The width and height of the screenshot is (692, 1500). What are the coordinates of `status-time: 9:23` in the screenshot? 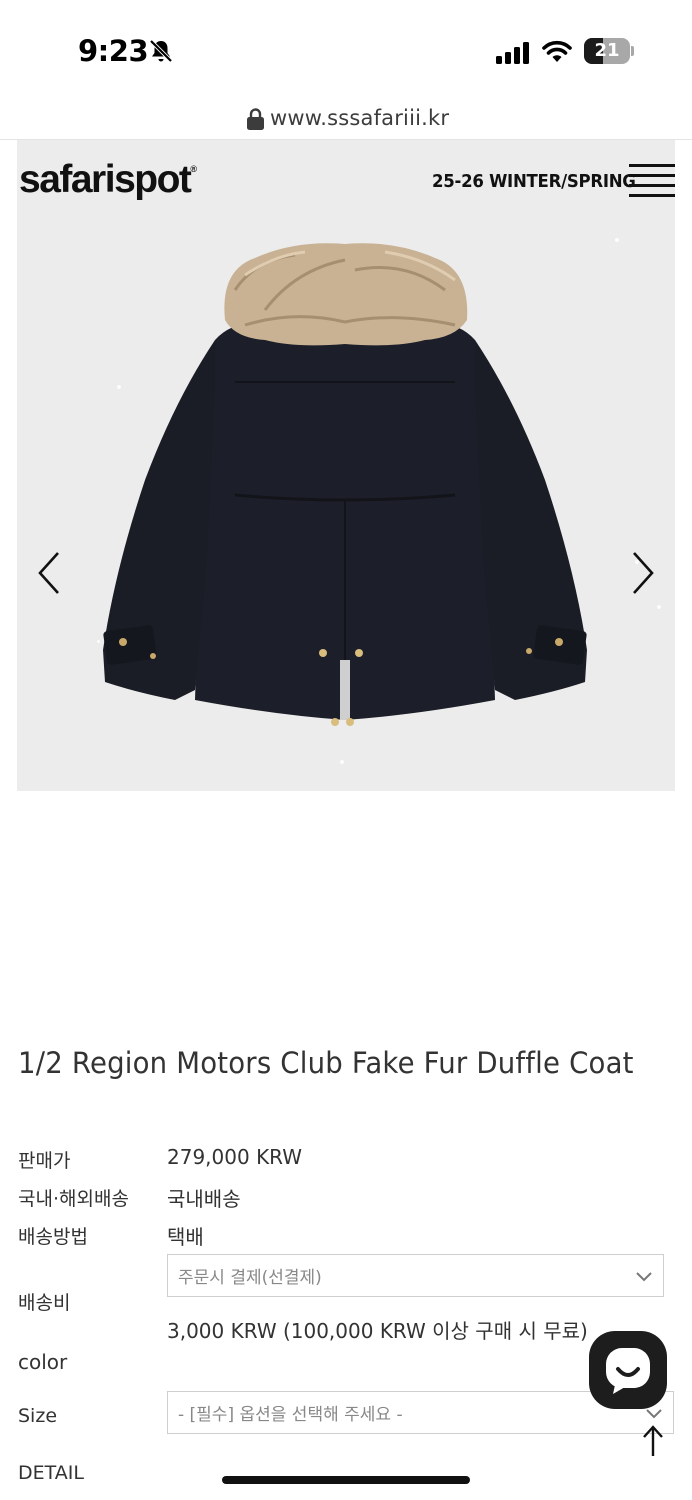 It's located at (113, 51).